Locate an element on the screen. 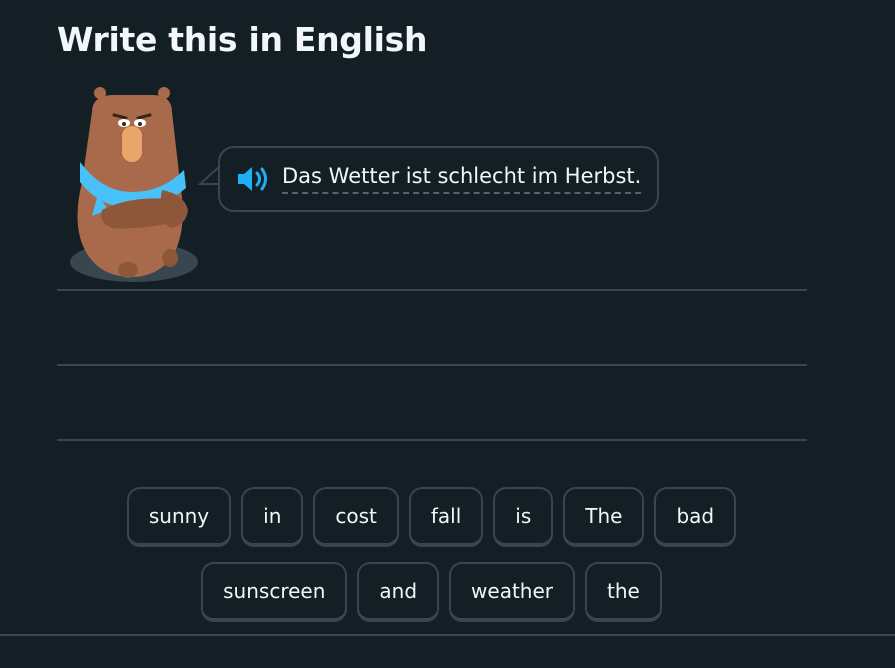 Image resolution: width=895 pixels, height=668 pixels. word-tile: weather is located at coordinates (512, 592).